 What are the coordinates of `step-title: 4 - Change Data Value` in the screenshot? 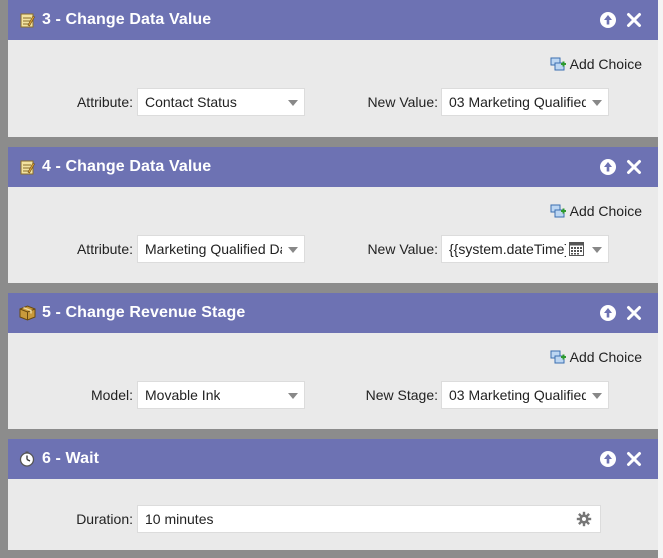 It's located at (127, 166).